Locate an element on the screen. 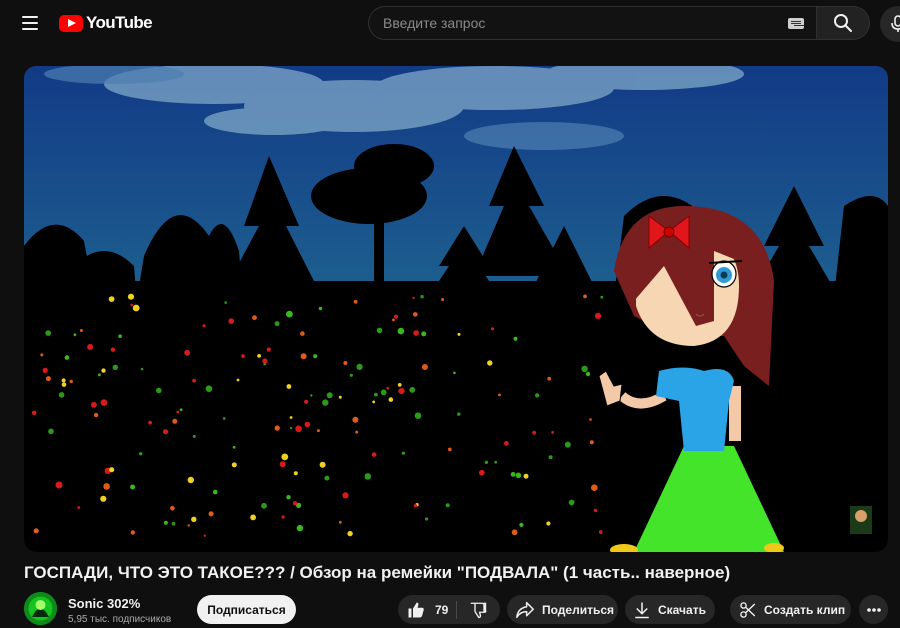 The image size is (900, 628). search-bar is located at coordinates (619, 23).